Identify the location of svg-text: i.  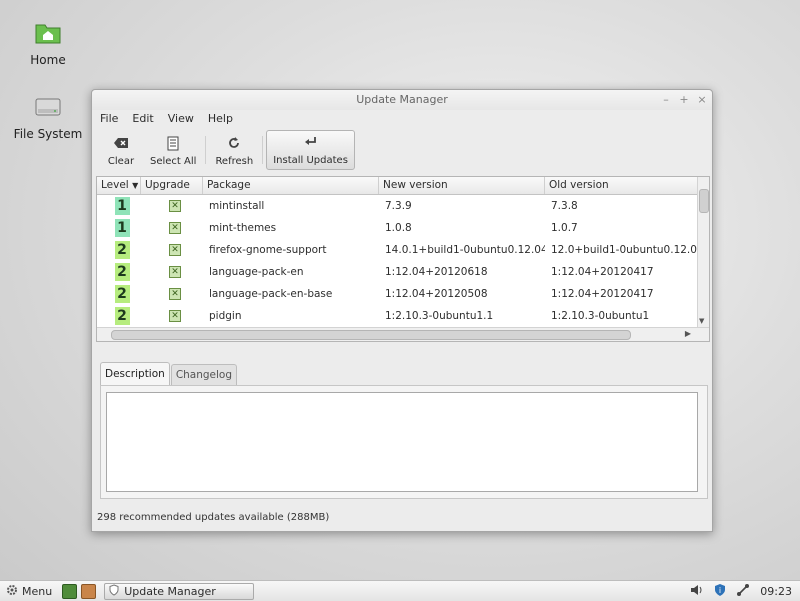
(720, 590).